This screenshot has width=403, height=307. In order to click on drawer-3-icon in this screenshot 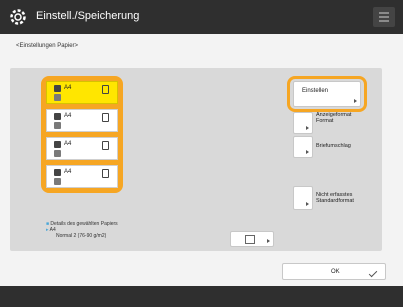, I will do `click(57, 144)`.